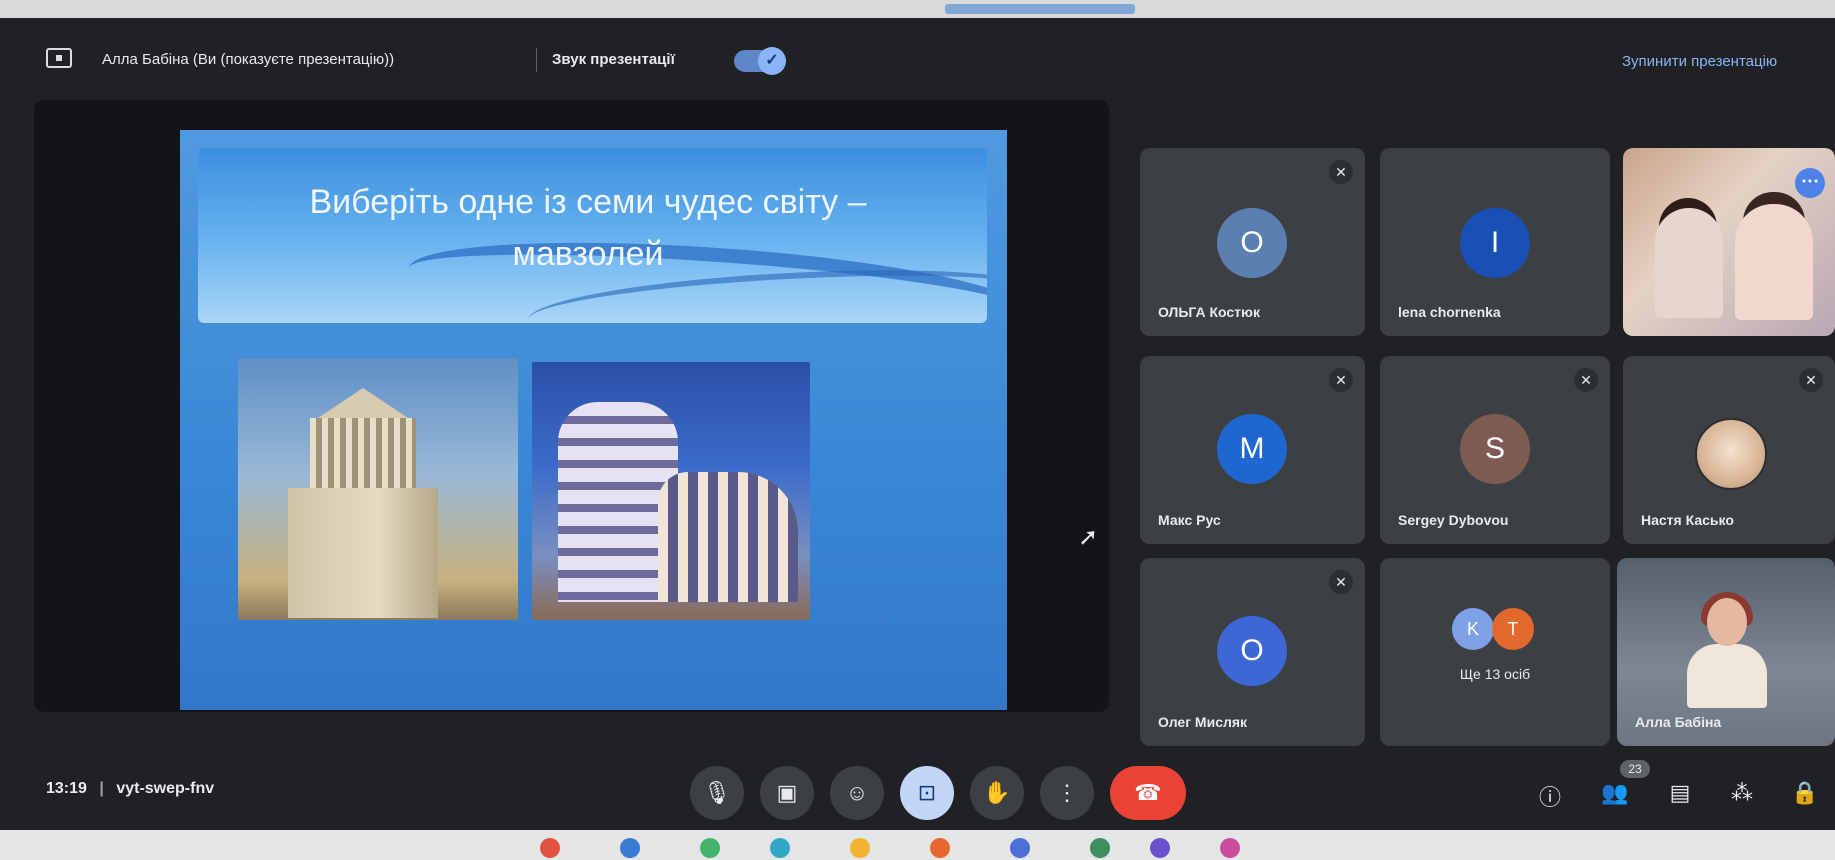 Image resolution: width=1835 pixels, height=860 pixels. What do you see at coordinates (1449, 312) in the screenshot?
I see `participant-name: lena chornenka` at bounding box center [1449, 312].